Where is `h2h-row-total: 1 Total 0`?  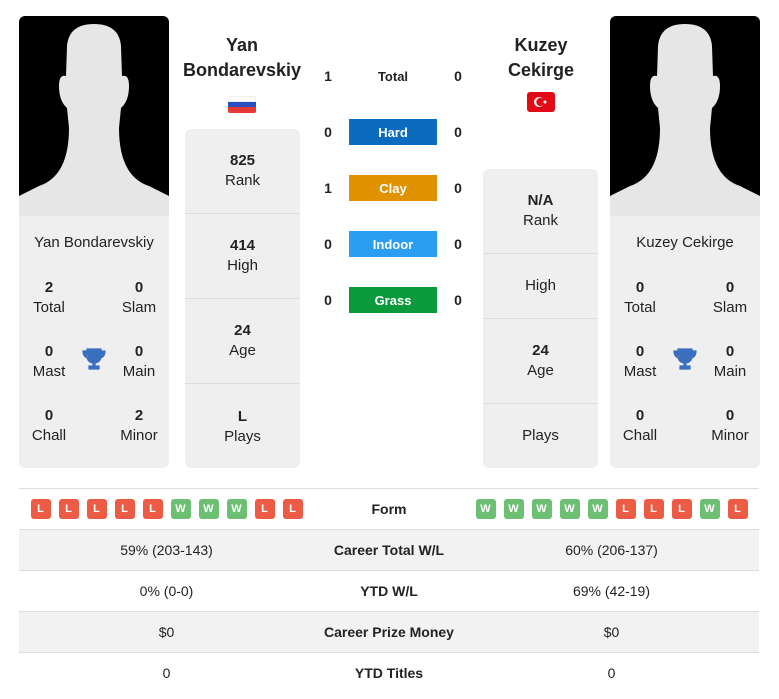 h2h-row-total: 1 Total 0 is located at coordinates (393, 76).